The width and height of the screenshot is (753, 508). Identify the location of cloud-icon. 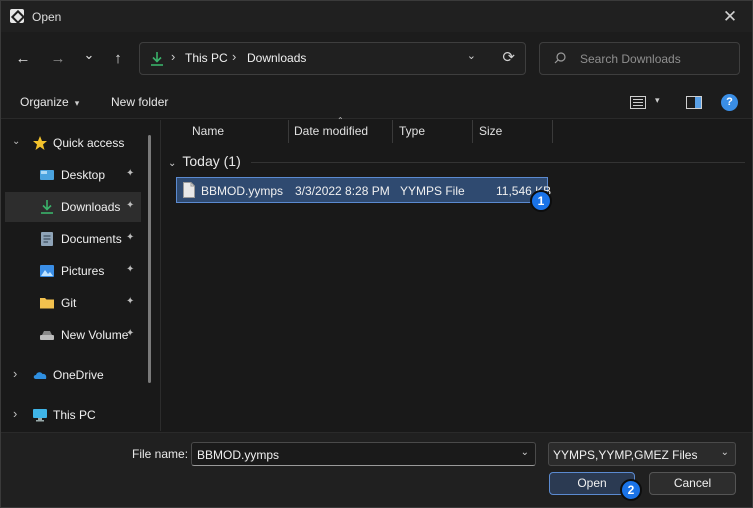
(40, 375).